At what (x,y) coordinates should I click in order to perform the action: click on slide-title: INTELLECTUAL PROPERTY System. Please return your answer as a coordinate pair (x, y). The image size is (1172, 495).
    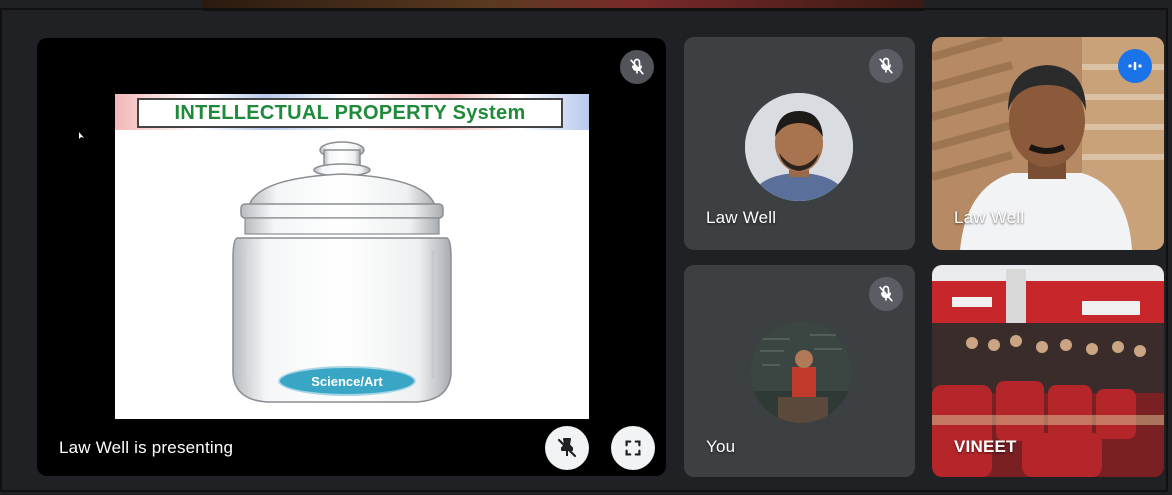
    Looking at the image, I should click on (350, 112).